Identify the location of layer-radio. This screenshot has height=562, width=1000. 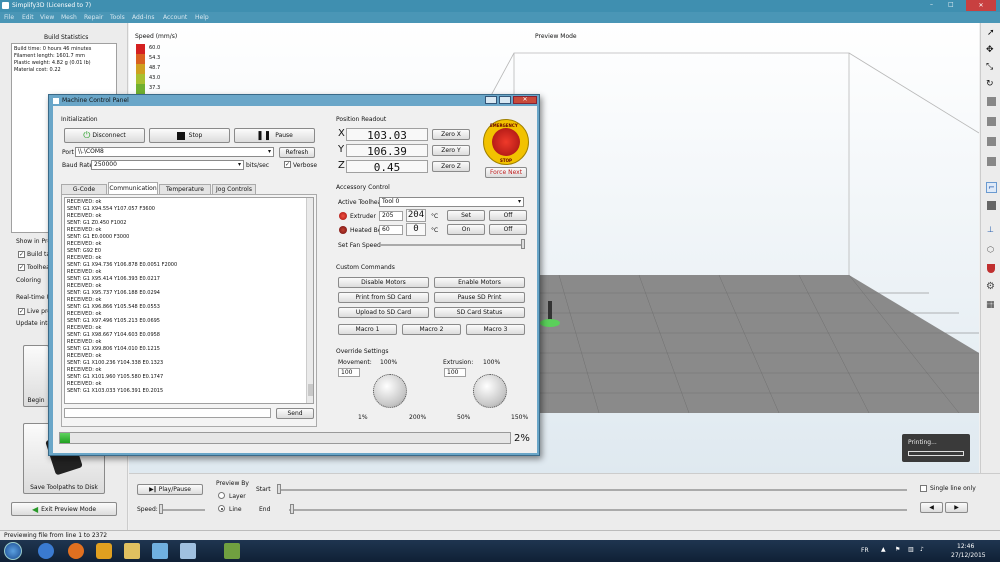
(221, 495).